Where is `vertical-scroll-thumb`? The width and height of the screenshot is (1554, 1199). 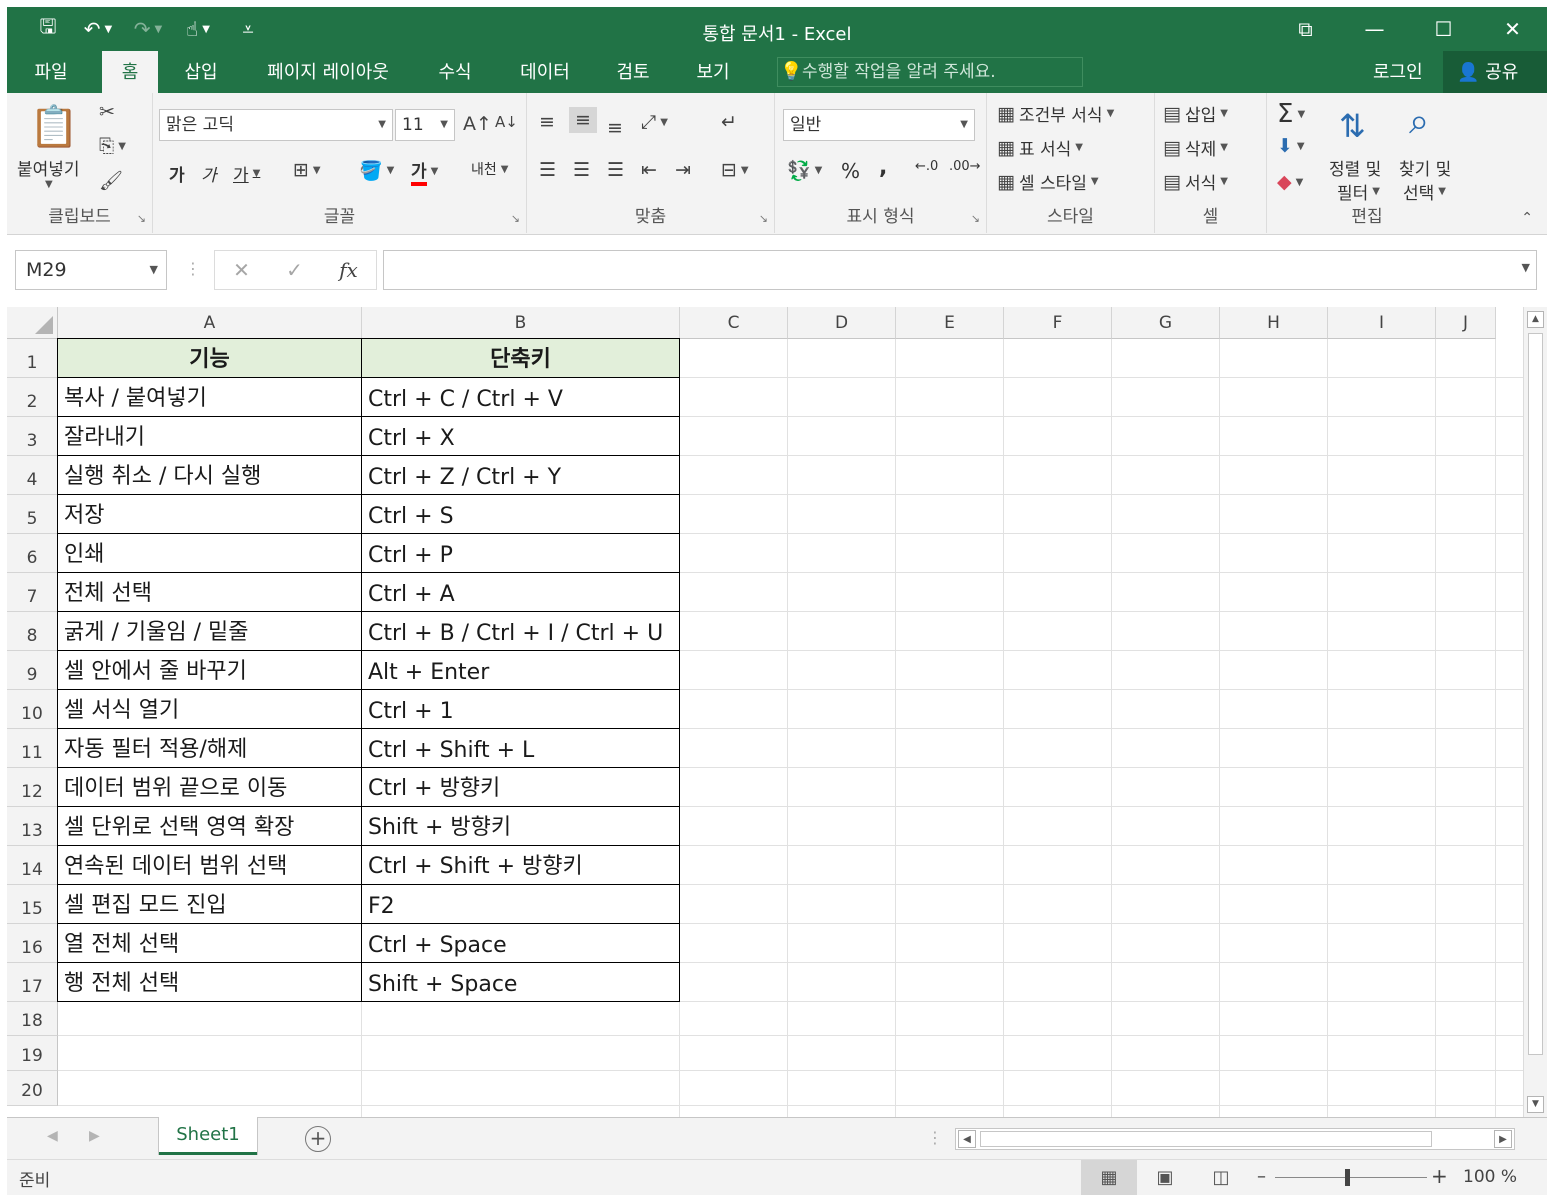 vertical-scroll-thumb is located at coordinates (1535, 694).